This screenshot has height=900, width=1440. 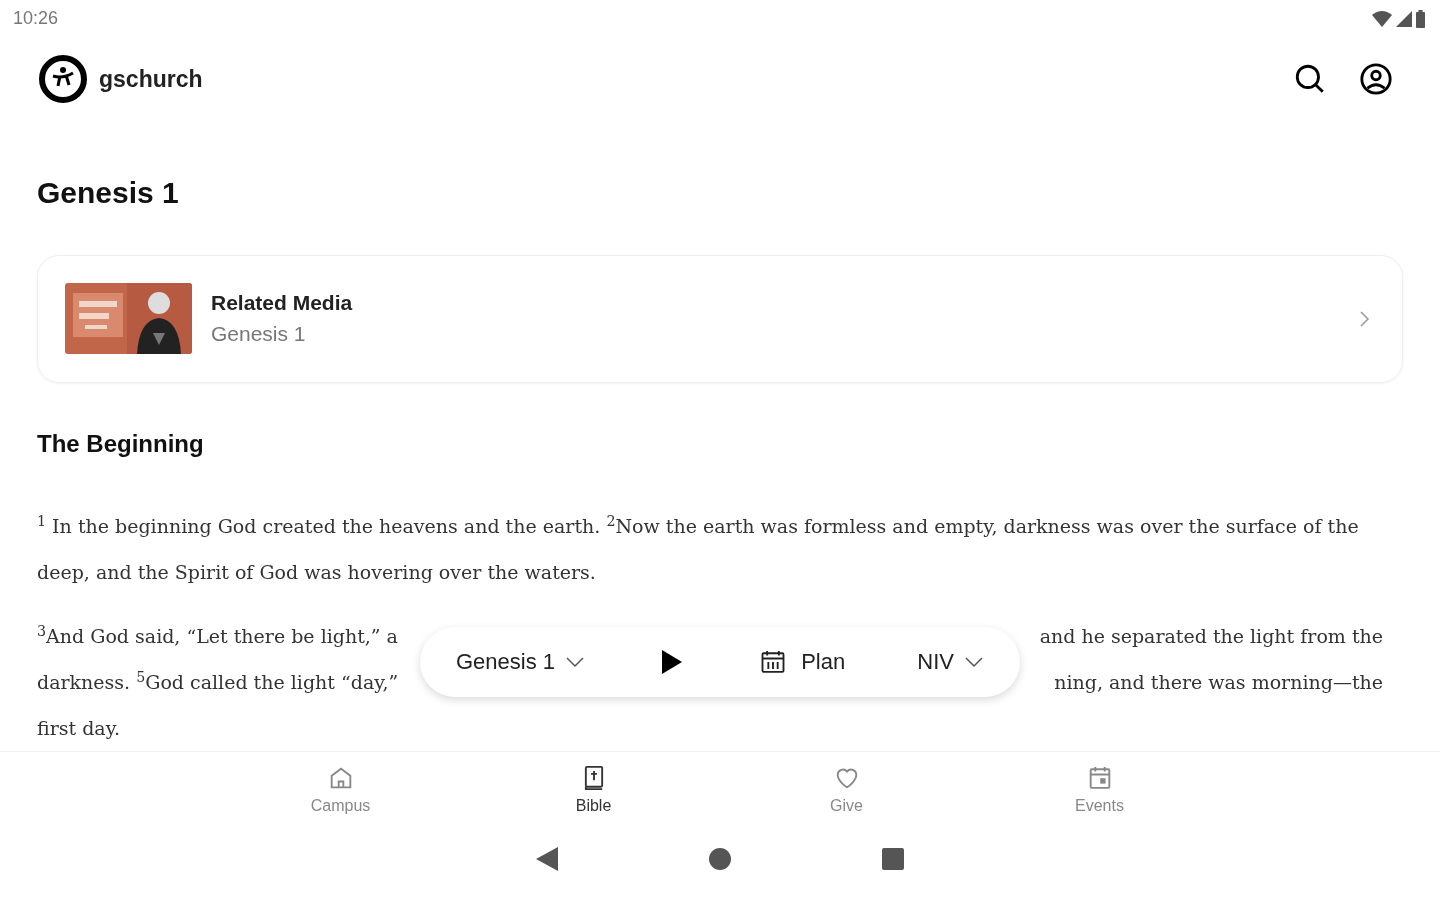 I want to click on nav-tab: Campus, so click(x=340, y=795).